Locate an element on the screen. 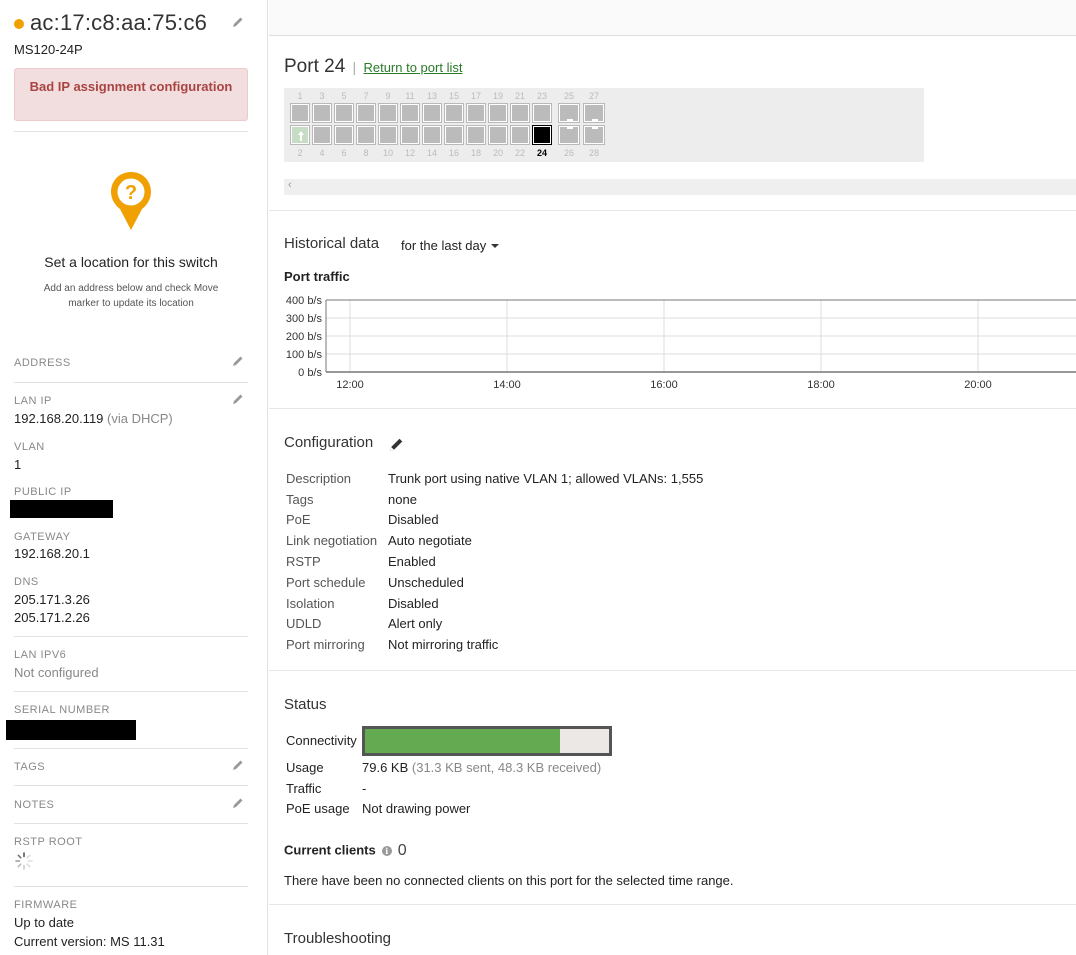 The height and width of the screenshot is (955, 1076). edit-lan-ip-icon is located at coordinates (238, 399).